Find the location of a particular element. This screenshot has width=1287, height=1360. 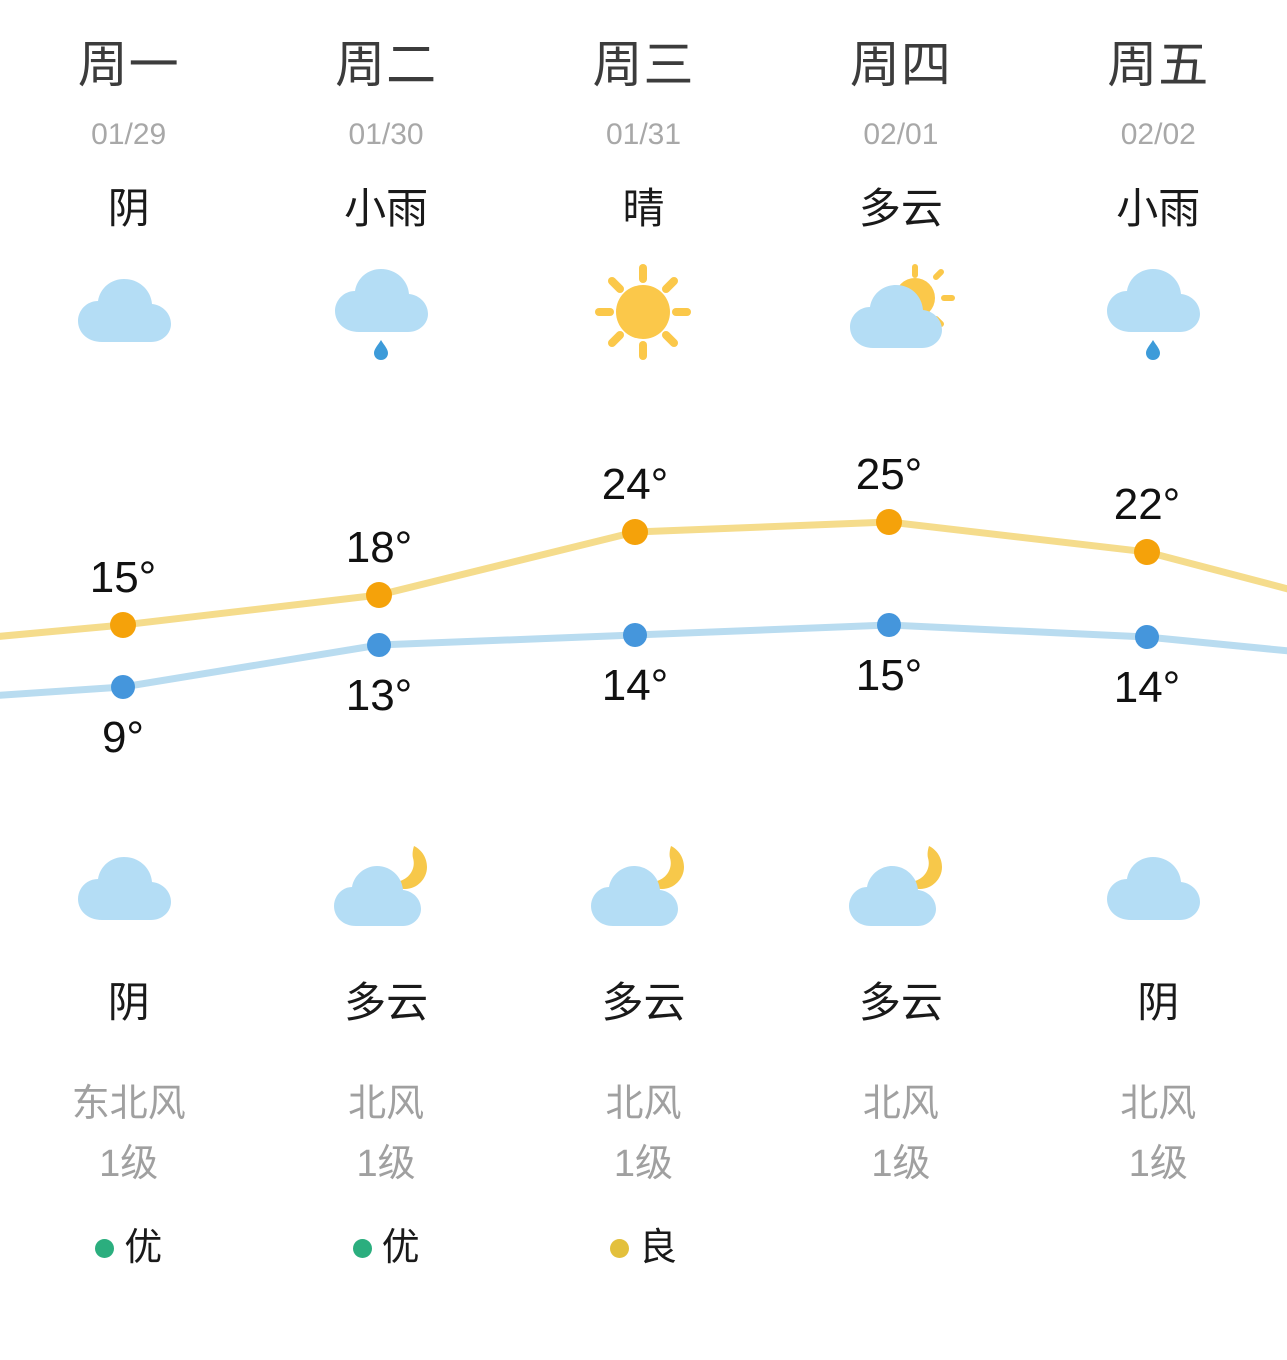

meta-column-day-5: 北风 1级 is located at coordinates (1158, 1177).